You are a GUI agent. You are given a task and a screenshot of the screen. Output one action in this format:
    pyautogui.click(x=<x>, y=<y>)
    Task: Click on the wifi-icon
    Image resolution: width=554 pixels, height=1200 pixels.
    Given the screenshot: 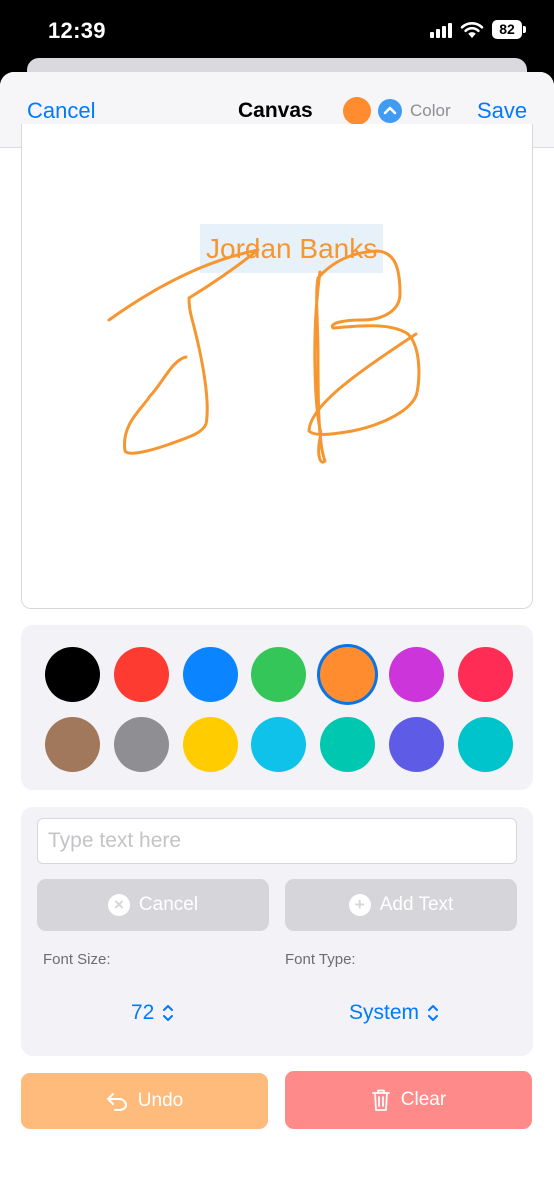 What is the action you would take?
    pyautogui.click(x=472, y=29)
    